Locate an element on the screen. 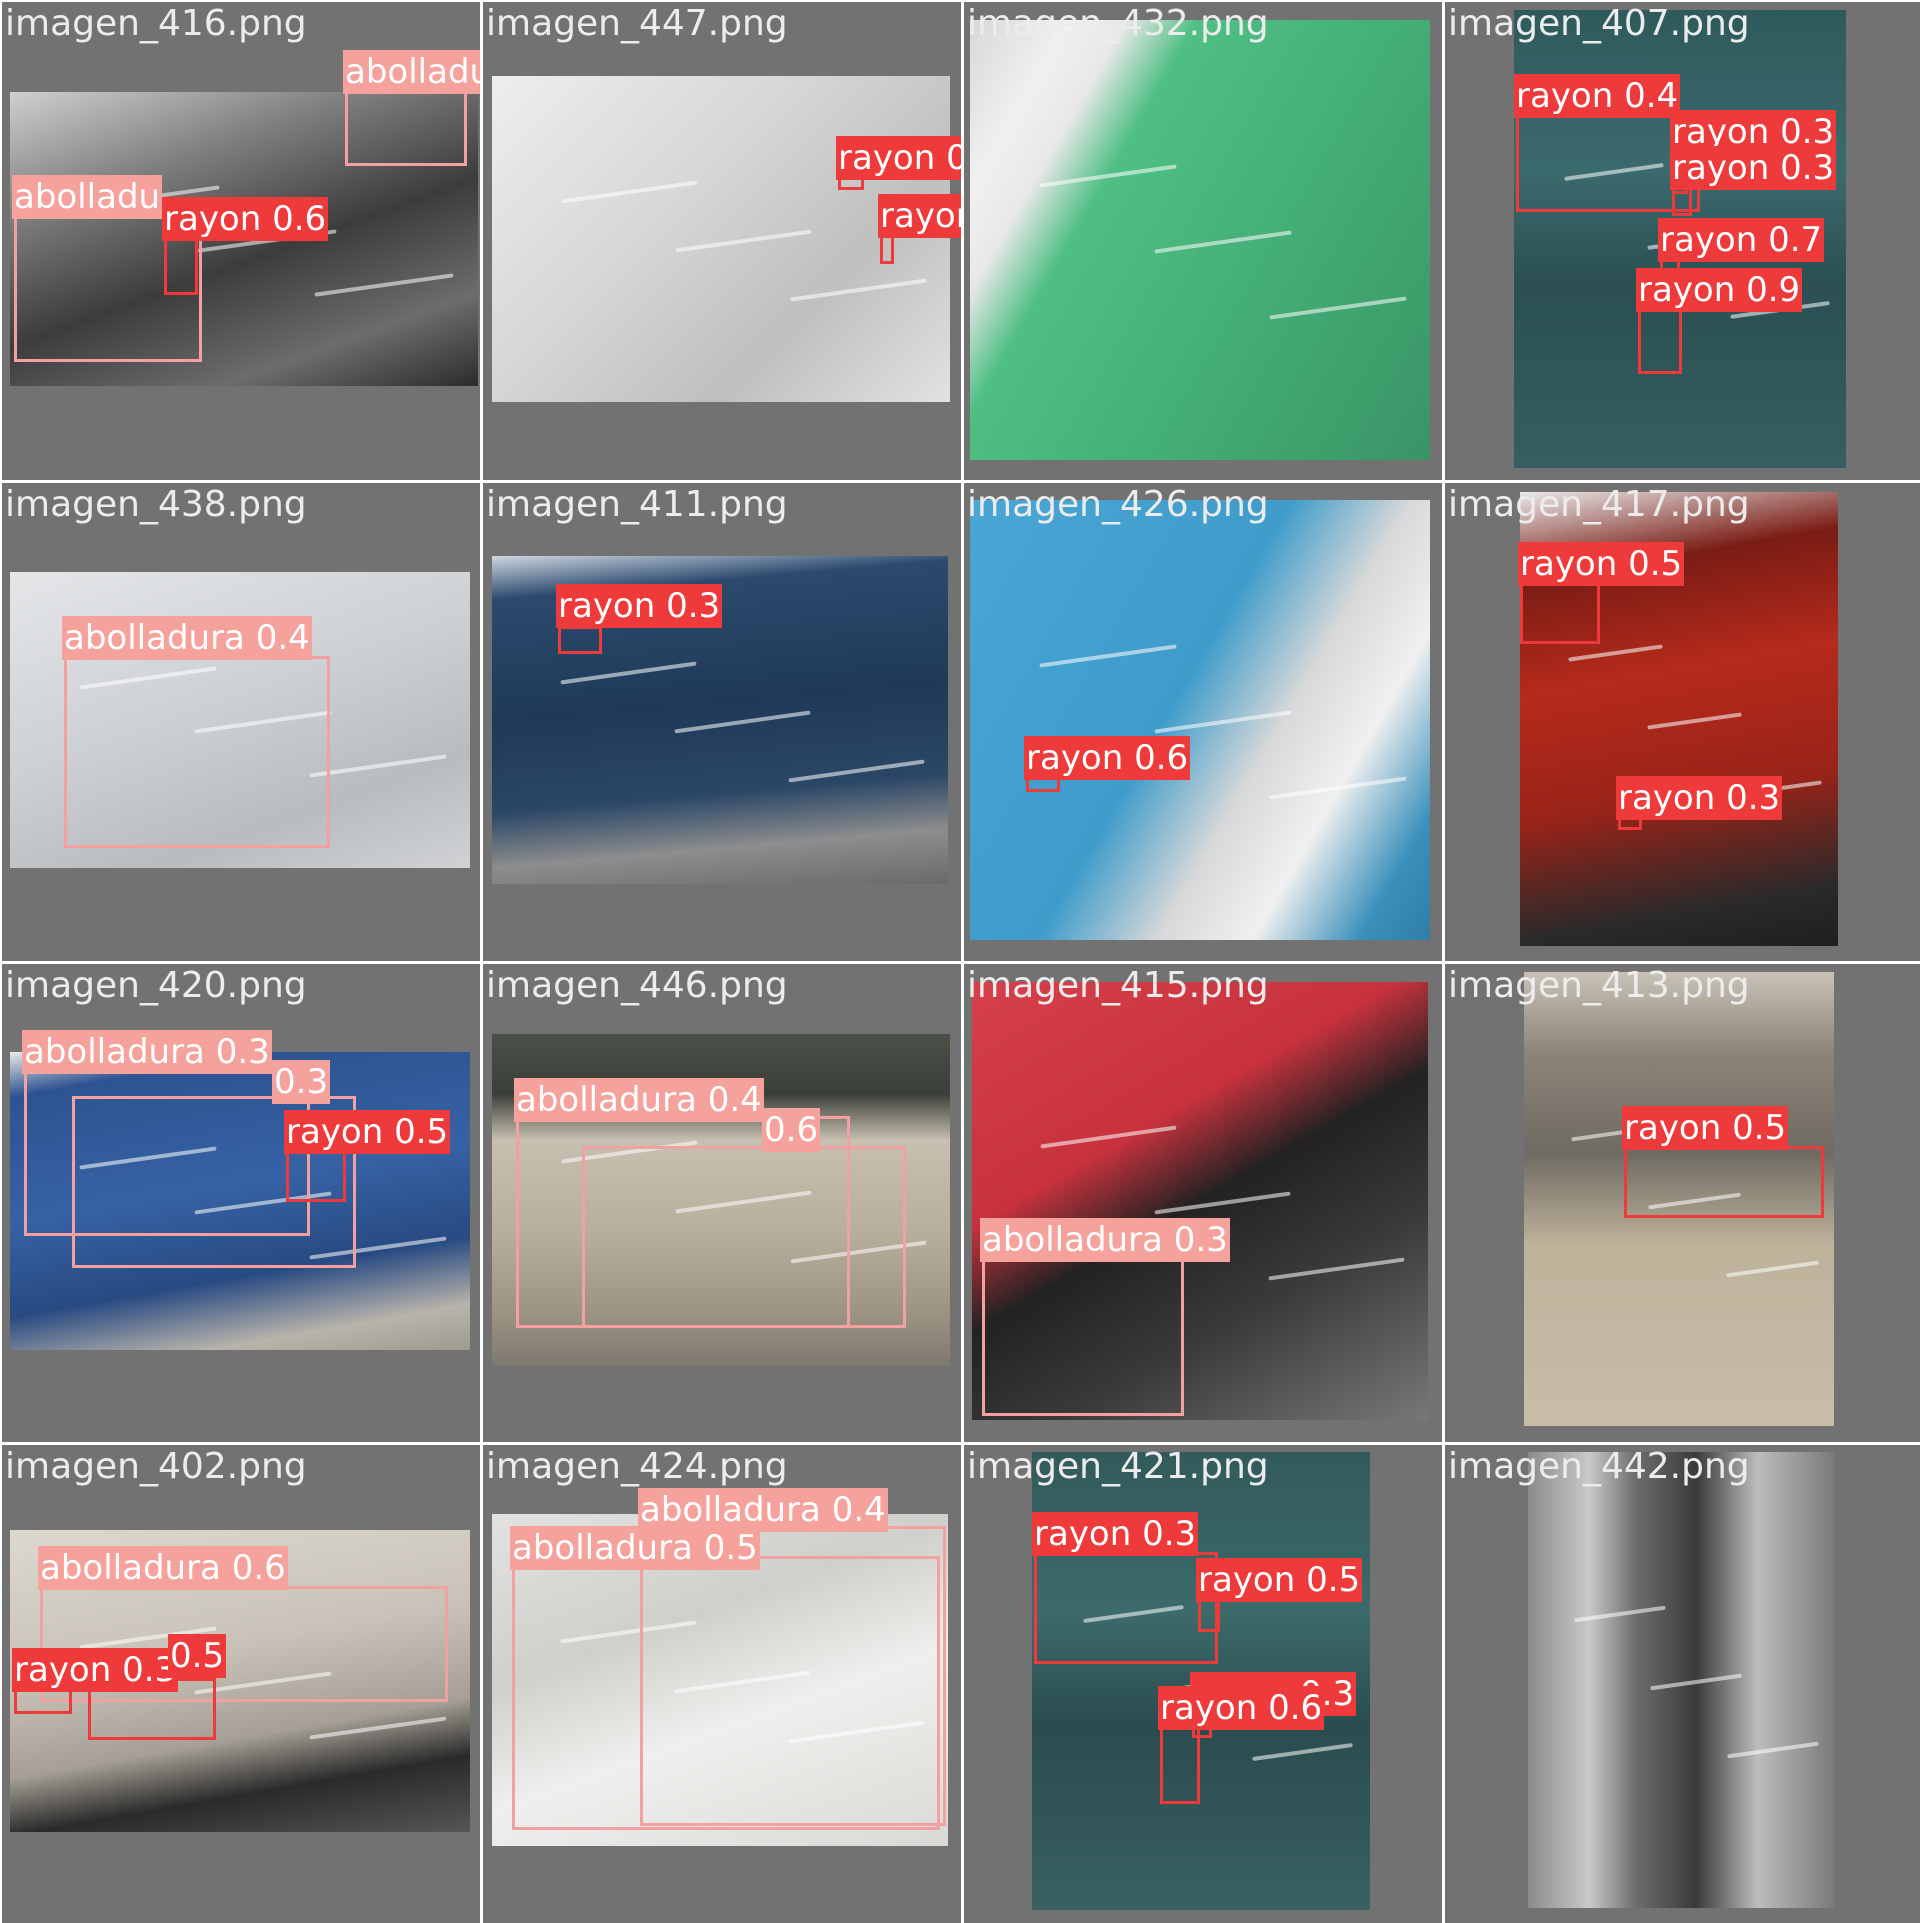  detection-label: 0.3 is located at coordinates (301, 1082).